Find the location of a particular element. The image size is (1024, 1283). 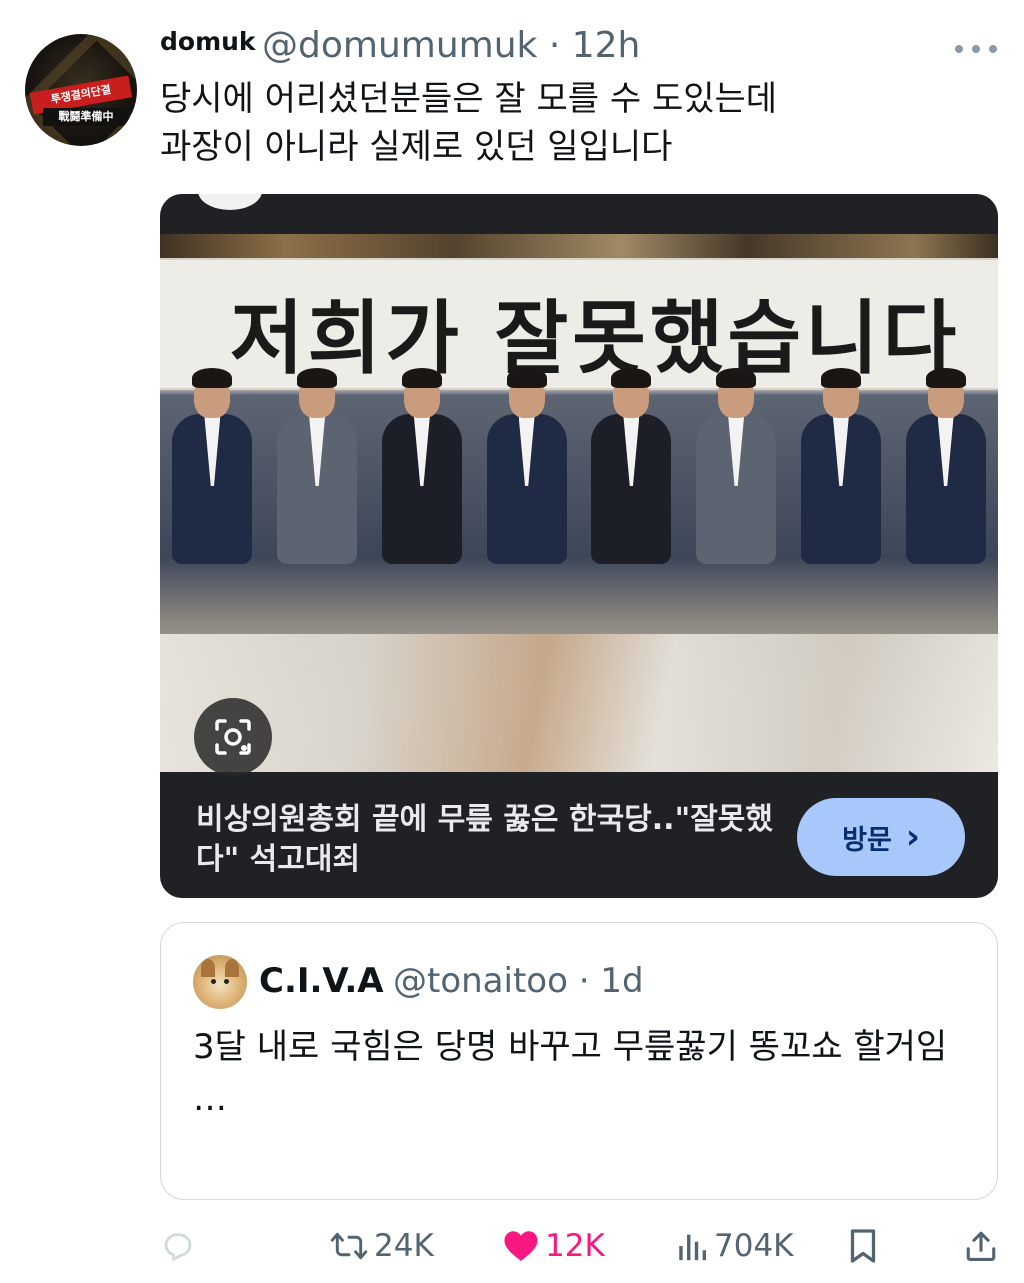

heart-icon is located at coordinates (521, 1246).